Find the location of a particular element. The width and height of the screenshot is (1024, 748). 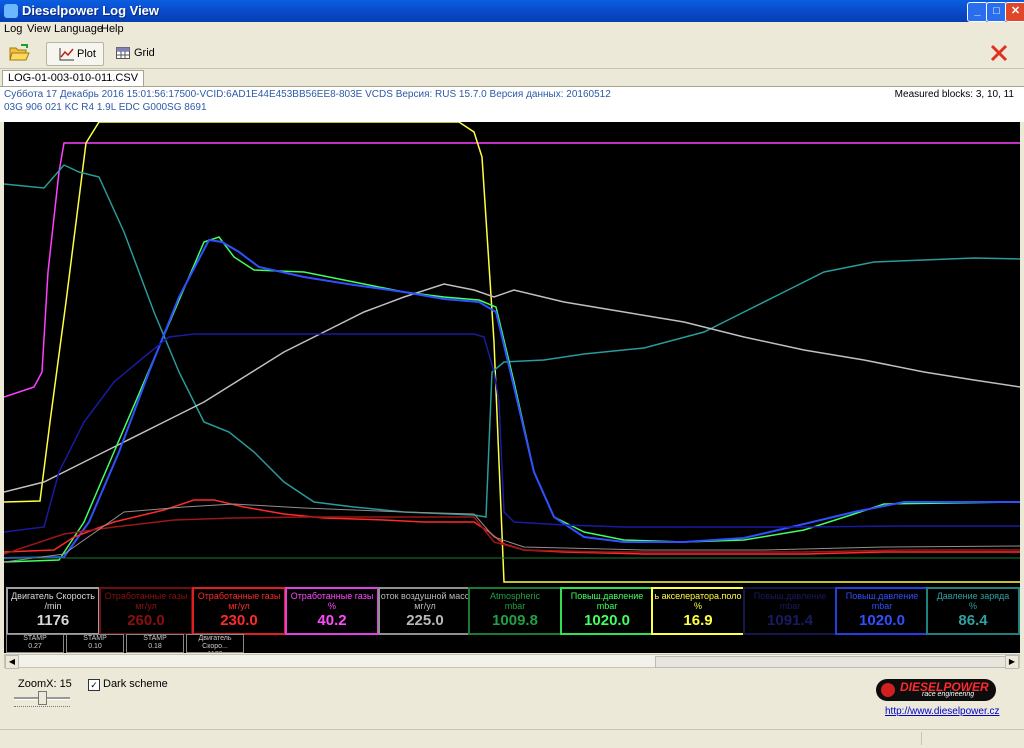

folder-open-icon is located at coordinates (19, 52).